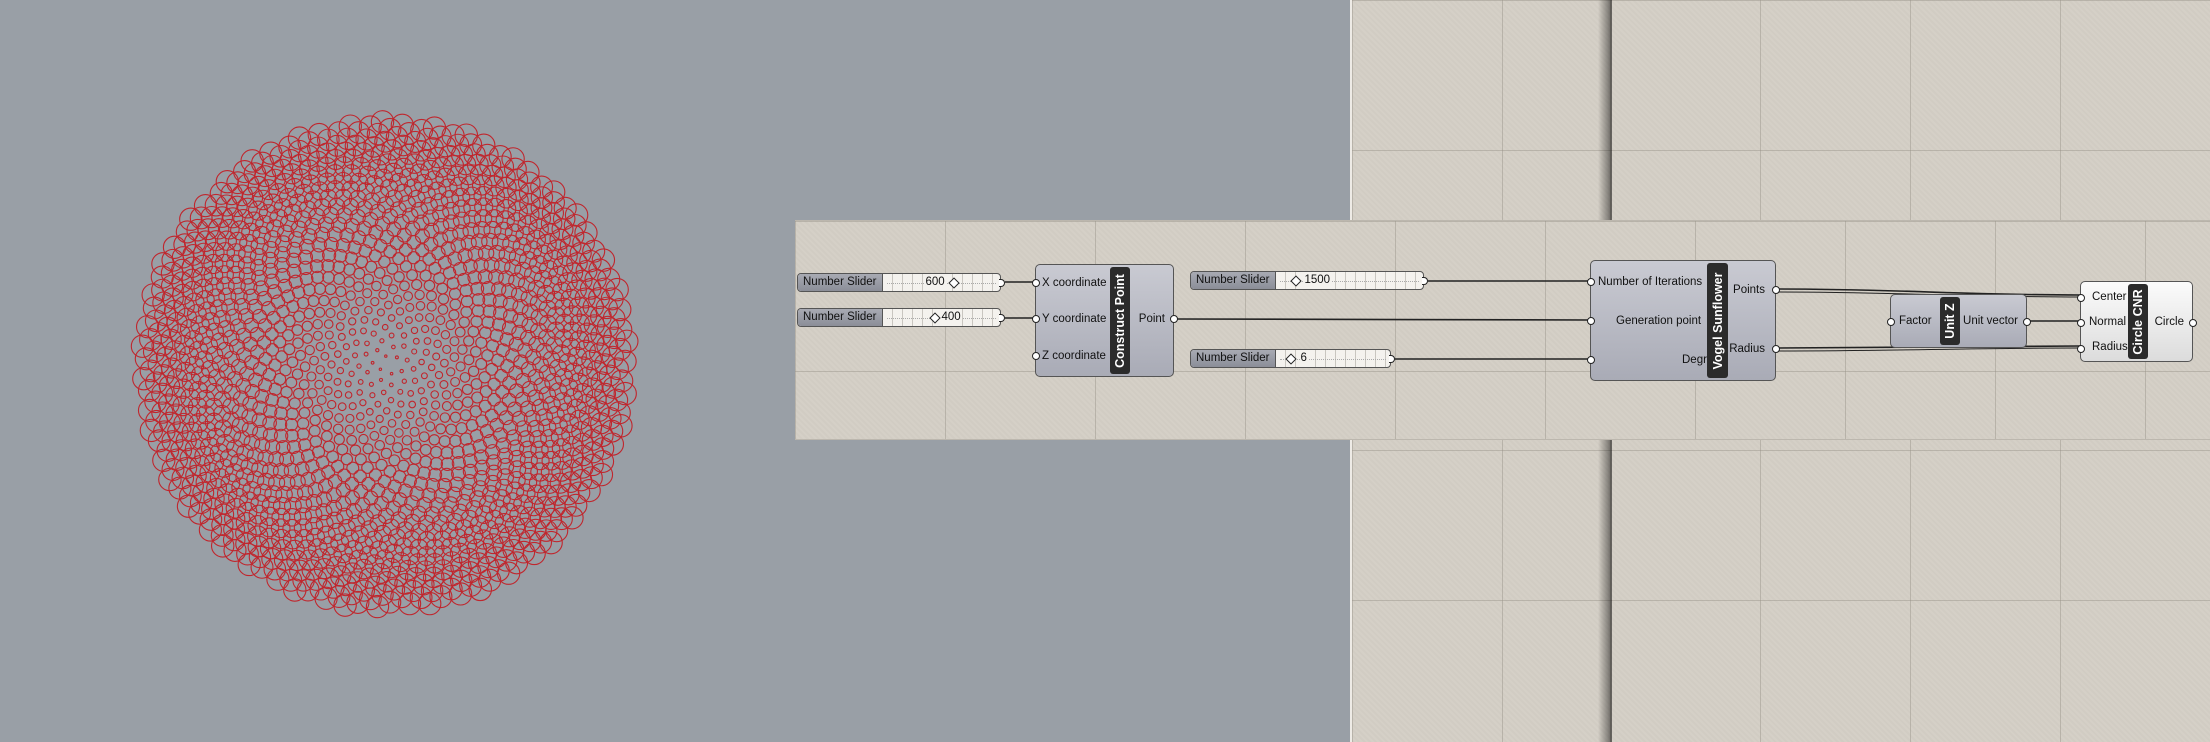 The height and width of the screenshot is (742, 2210). I want to click on component-title: Unit Z, so click(1950, 321).